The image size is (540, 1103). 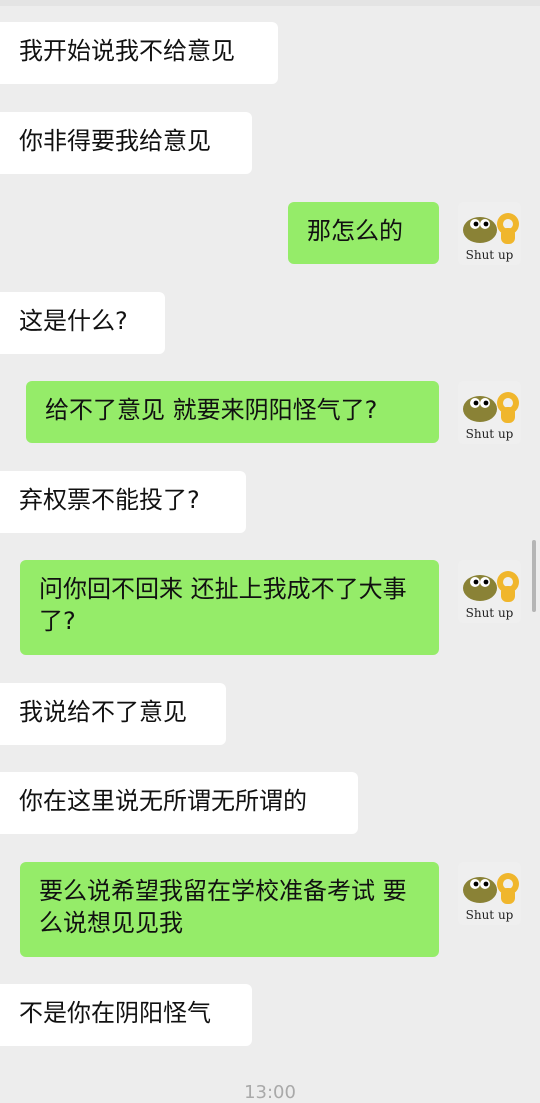 I want to click on timestamp: 13:00, so click(x=270, y=1092).